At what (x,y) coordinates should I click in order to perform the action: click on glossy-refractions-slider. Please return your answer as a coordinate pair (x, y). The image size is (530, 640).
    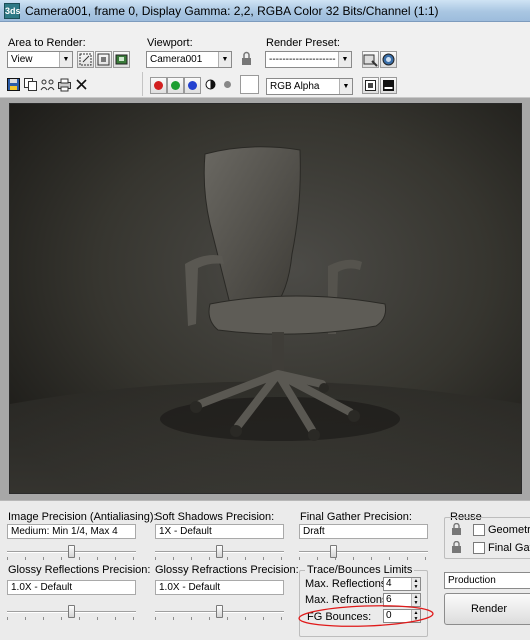
    Looking at the image, I should click on (219, 612).